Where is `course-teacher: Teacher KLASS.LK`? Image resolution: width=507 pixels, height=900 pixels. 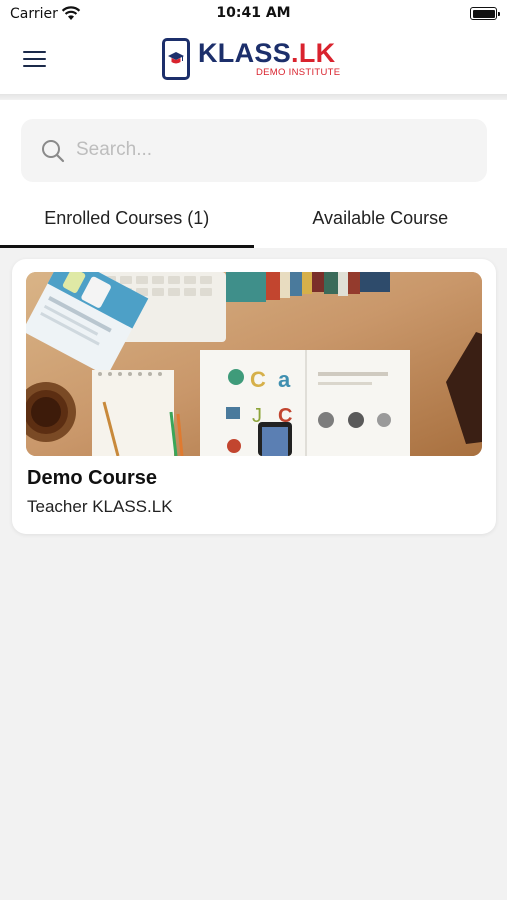
course-teacher: Teacher KLASS.LK is located at coordinates (100, 506).